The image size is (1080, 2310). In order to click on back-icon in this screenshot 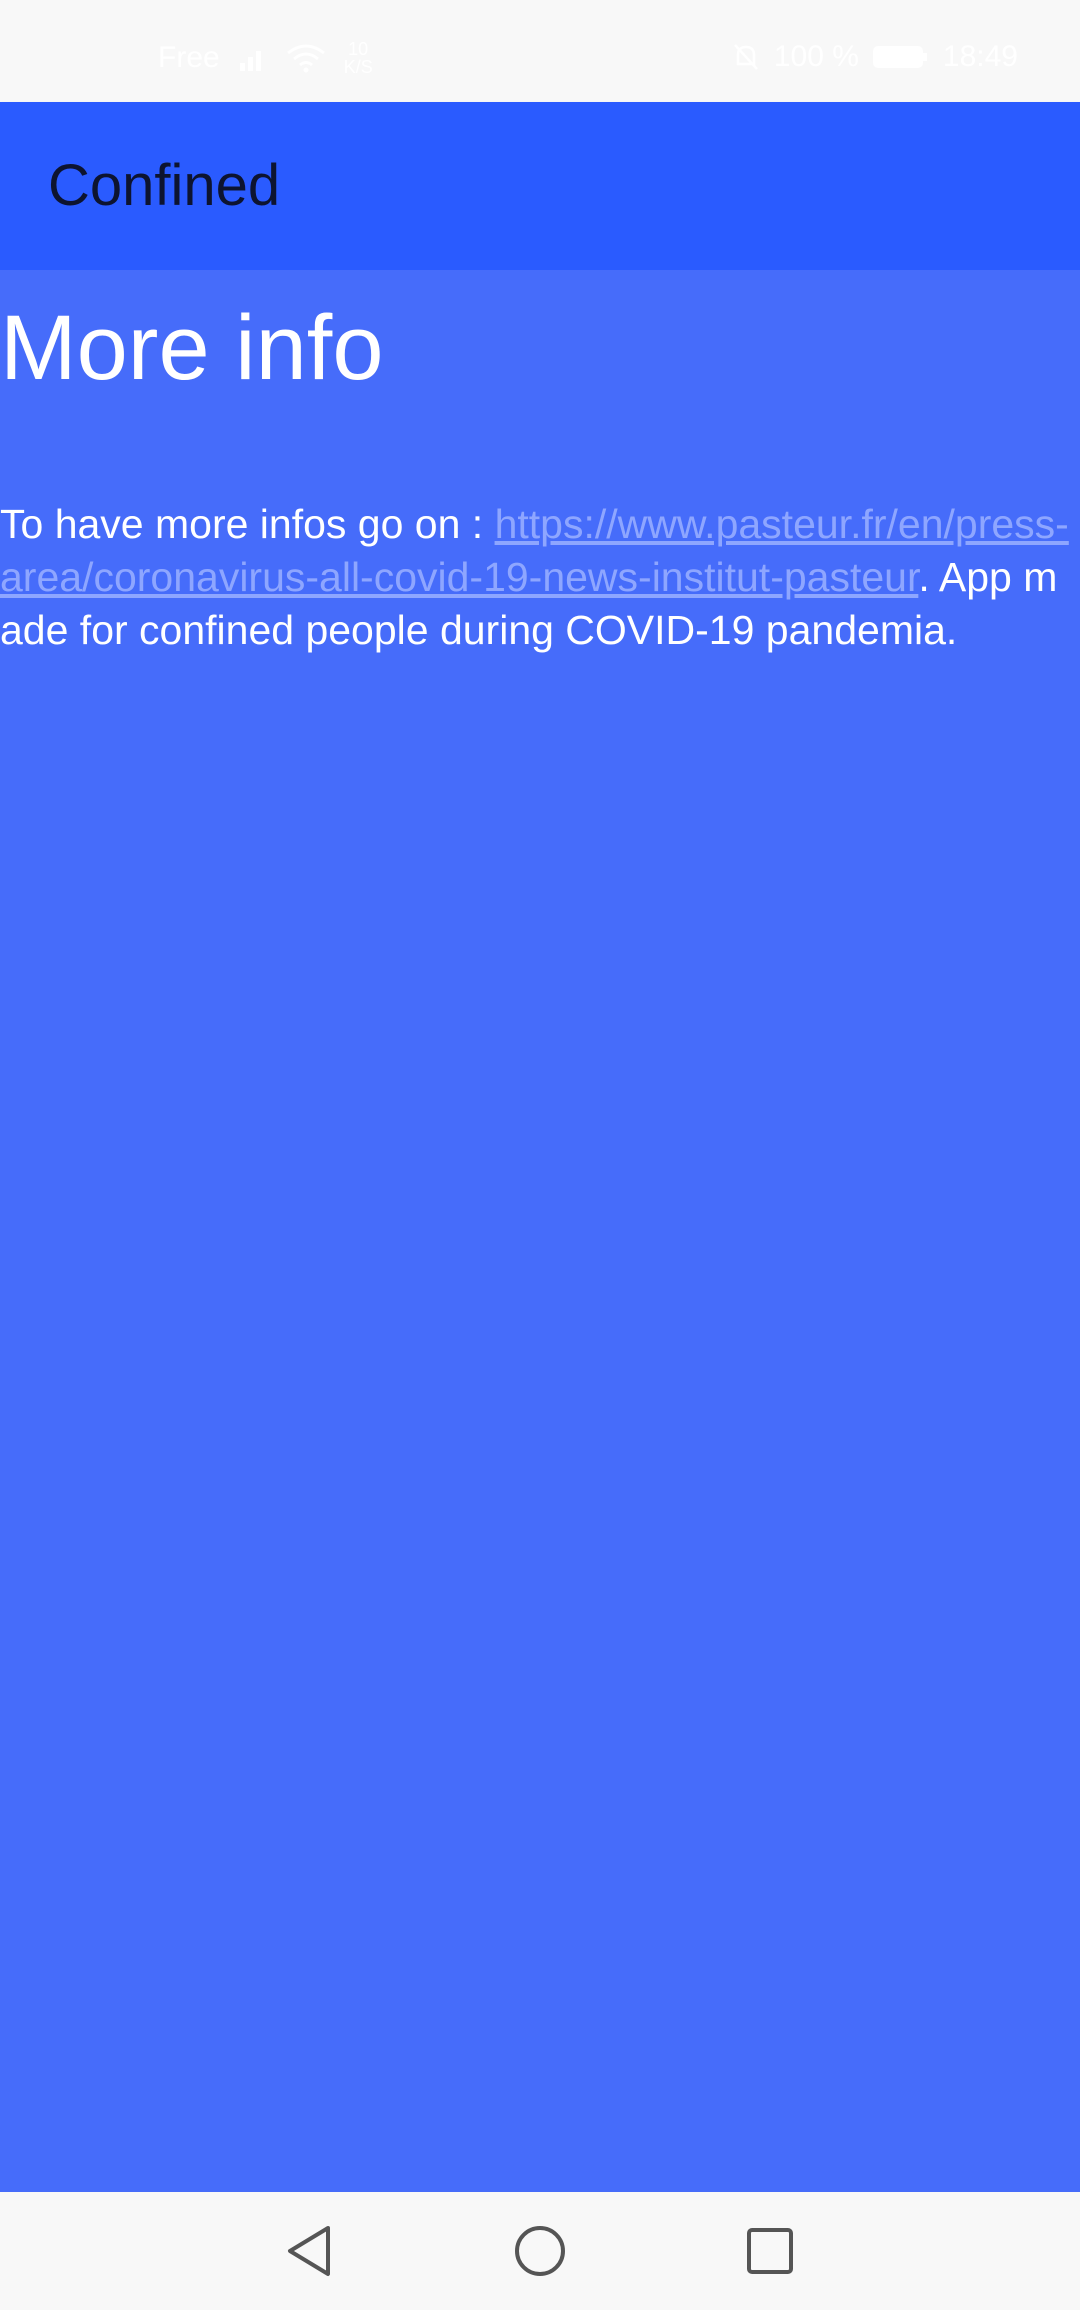, I will do `click(309, 2251)`.